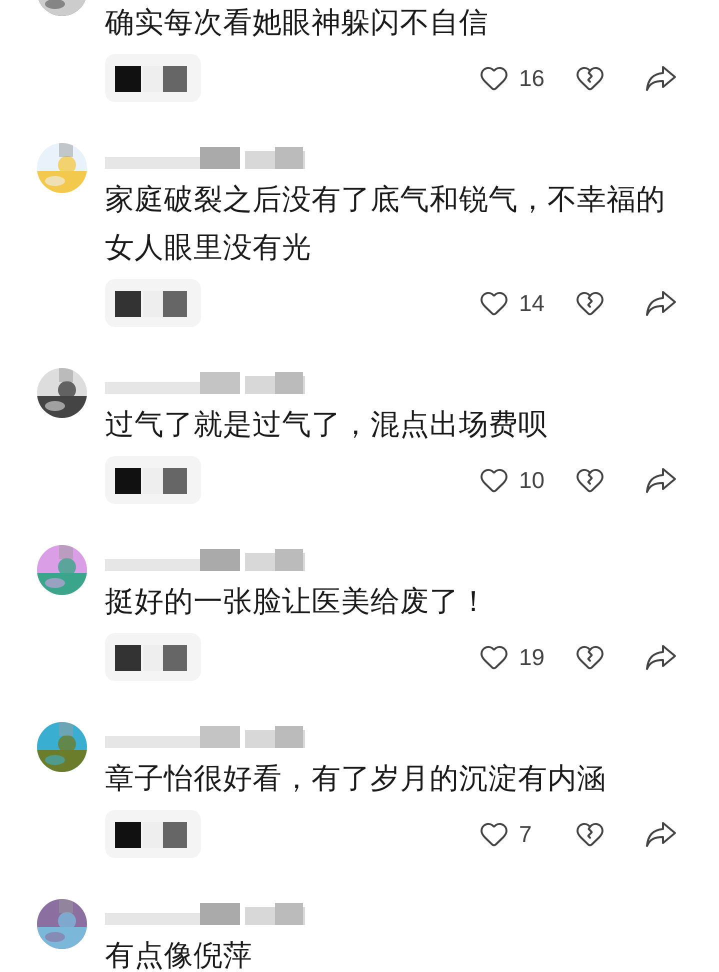  What do you see at coordinates (525, 834) in the screenshot?
I see `like-count: 7` at bounding box center [525, 834].